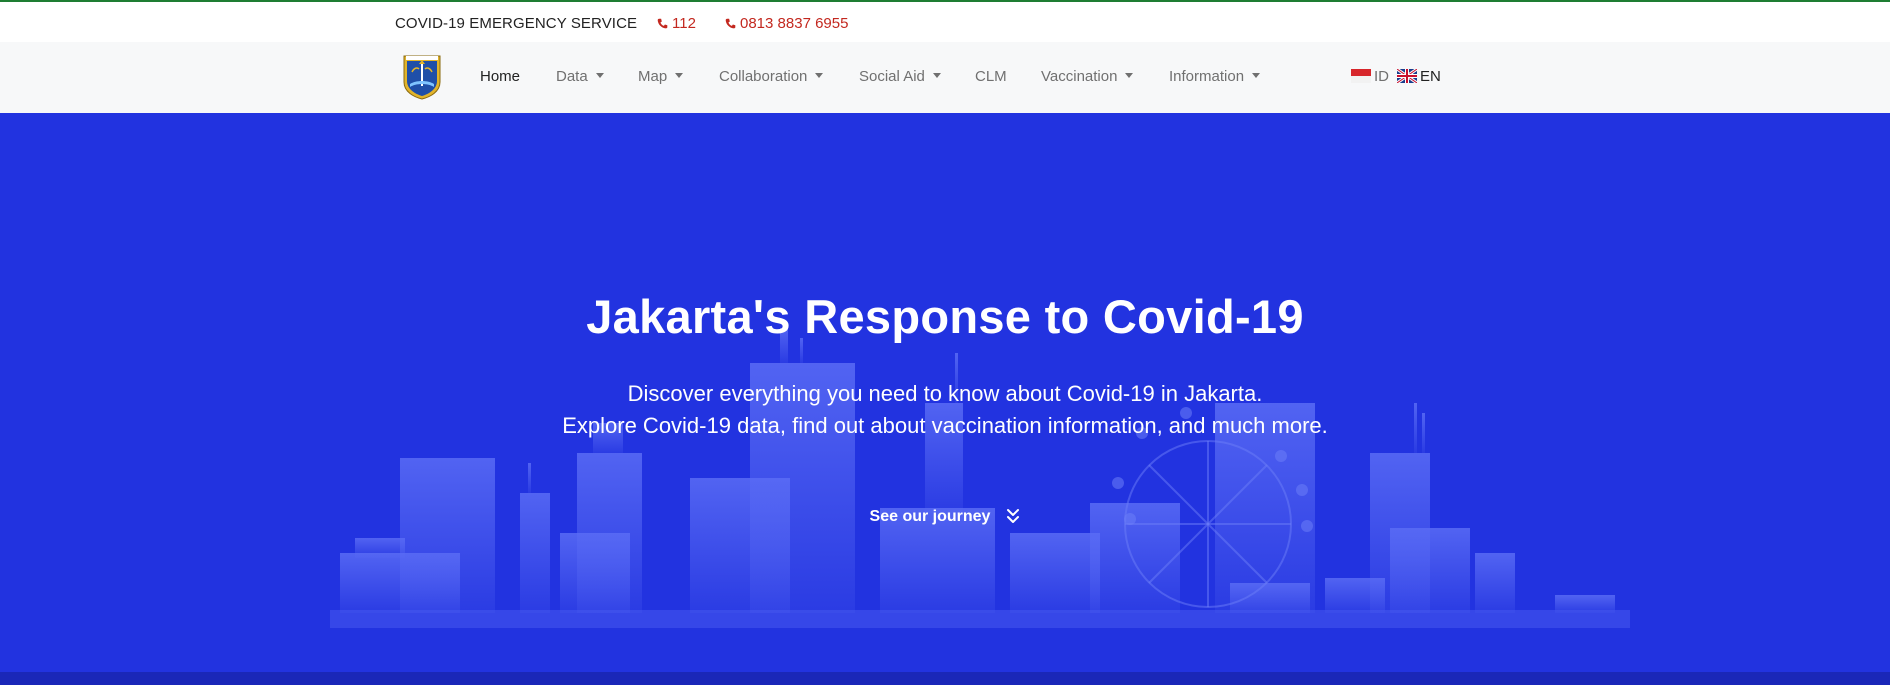 Image resolution: width=1890 pixels, height=685 pixels. I want to click on lang-code: ID, so click(1381, 76).